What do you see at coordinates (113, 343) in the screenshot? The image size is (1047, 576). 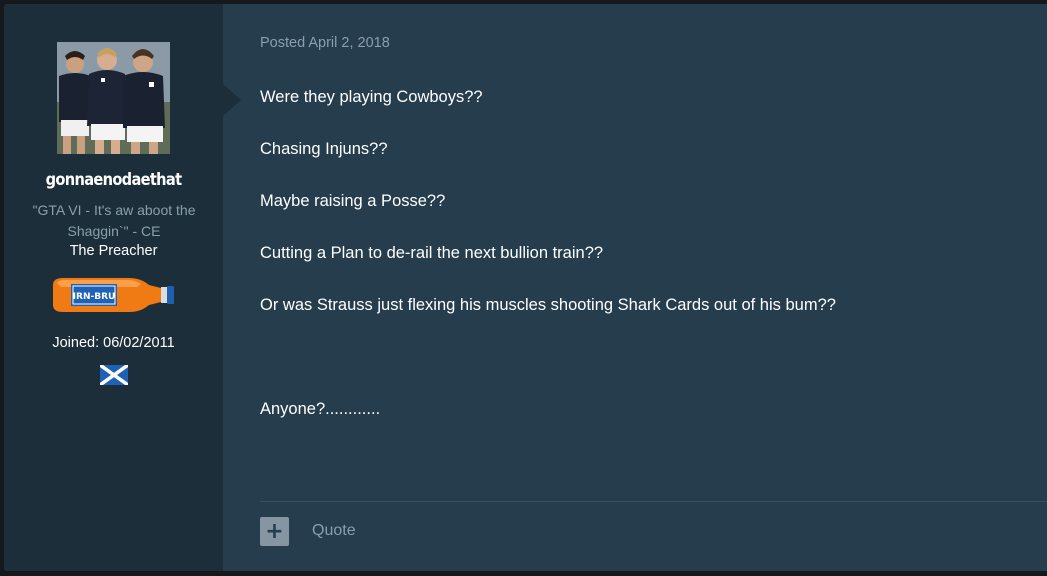 I see `joined-date: Joined: 06/02/2011` at bounding box center [113, 343].